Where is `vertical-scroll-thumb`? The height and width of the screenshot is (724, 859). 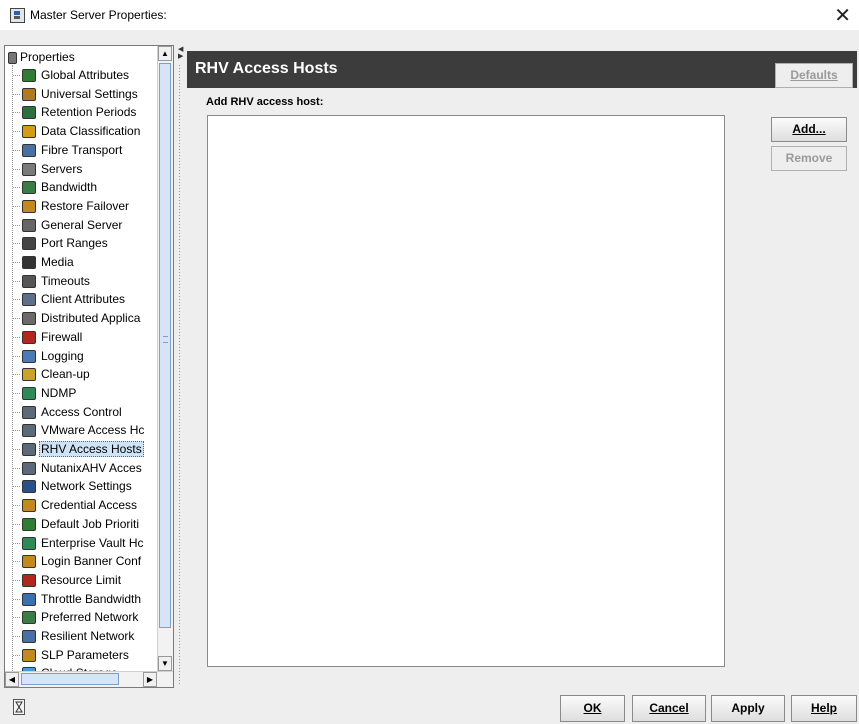
vertical-scroll-thumb is located at coordinates (165, 345).